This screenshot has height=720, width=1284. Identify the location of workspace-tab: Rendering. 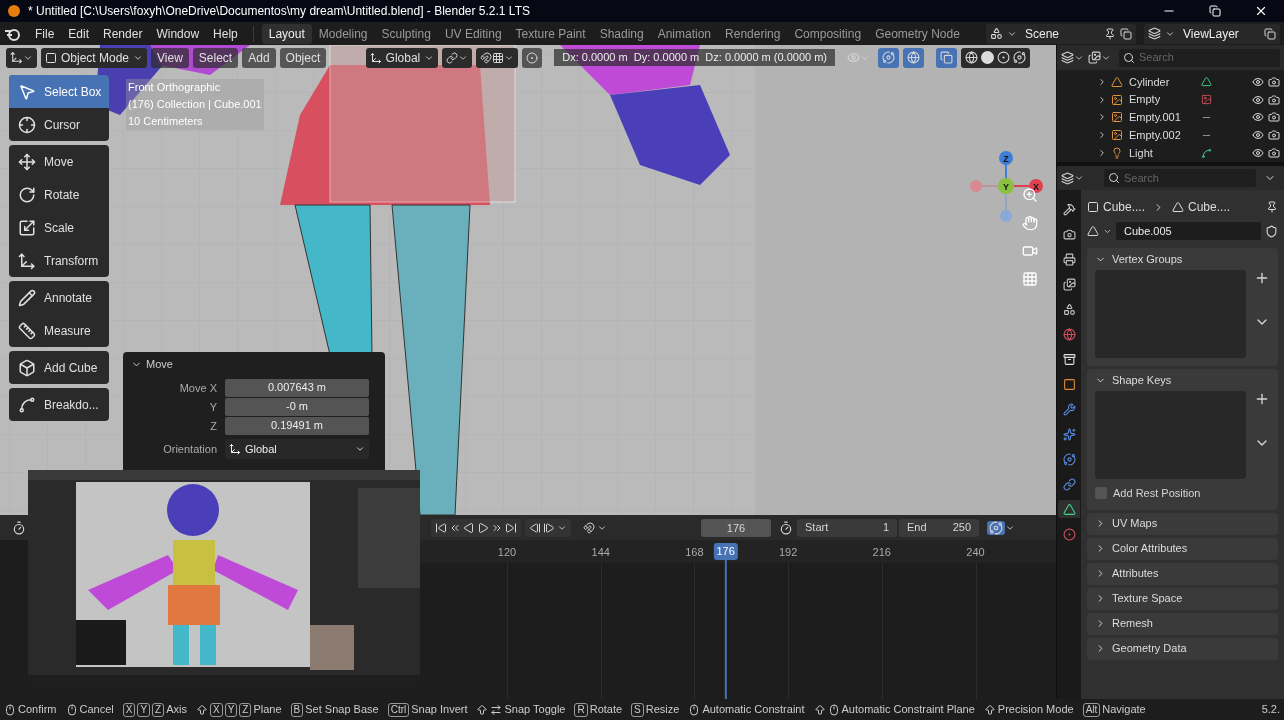
(753, 33).